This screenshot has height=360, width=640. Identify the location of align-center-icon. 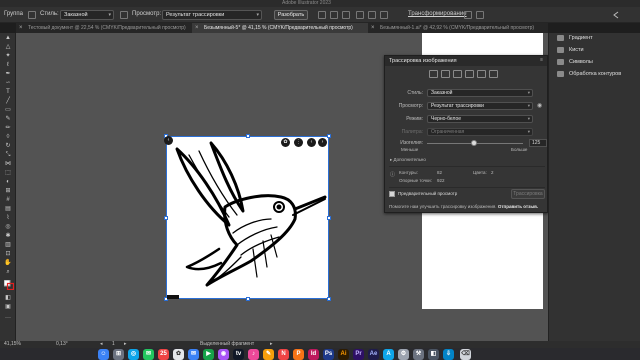
(334, 15).